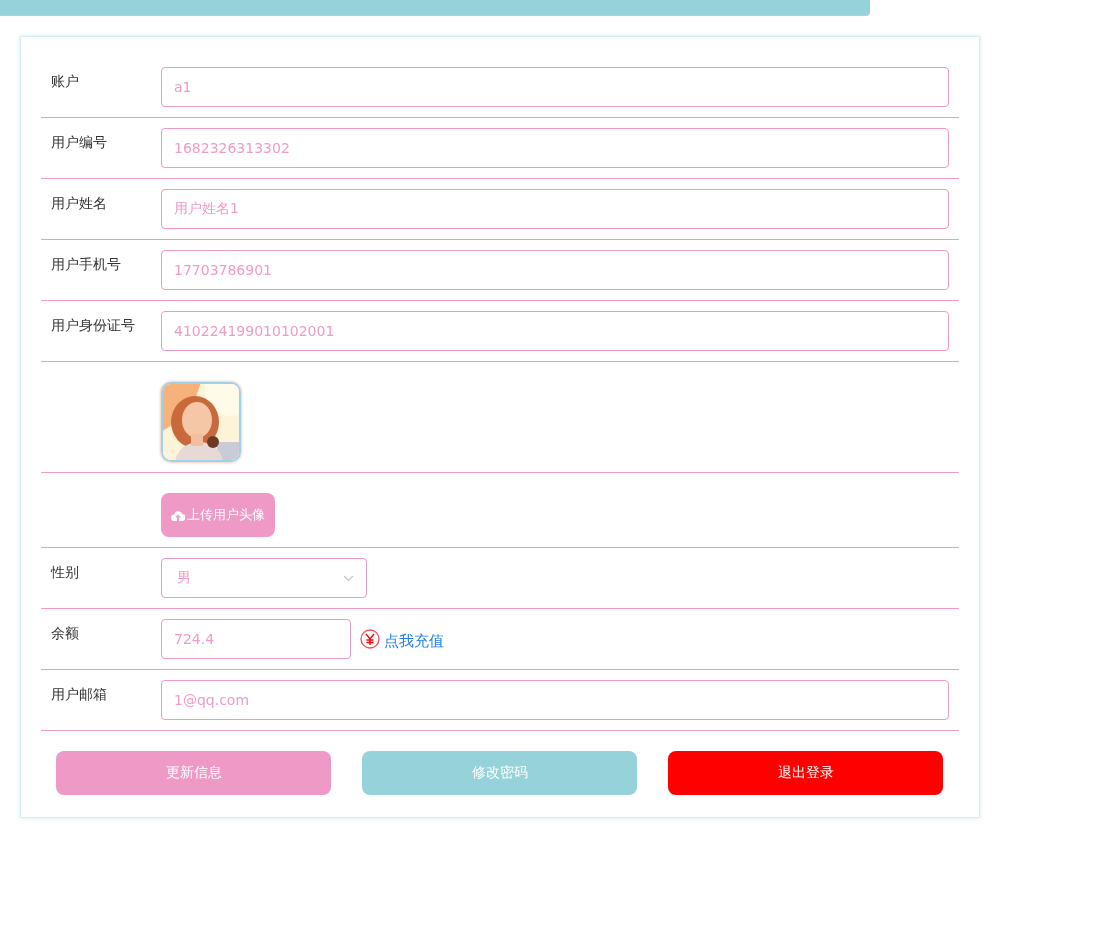 This screenshot has height=947, width=1103. I want to click on input-field: 724.4, so click(256, 639).